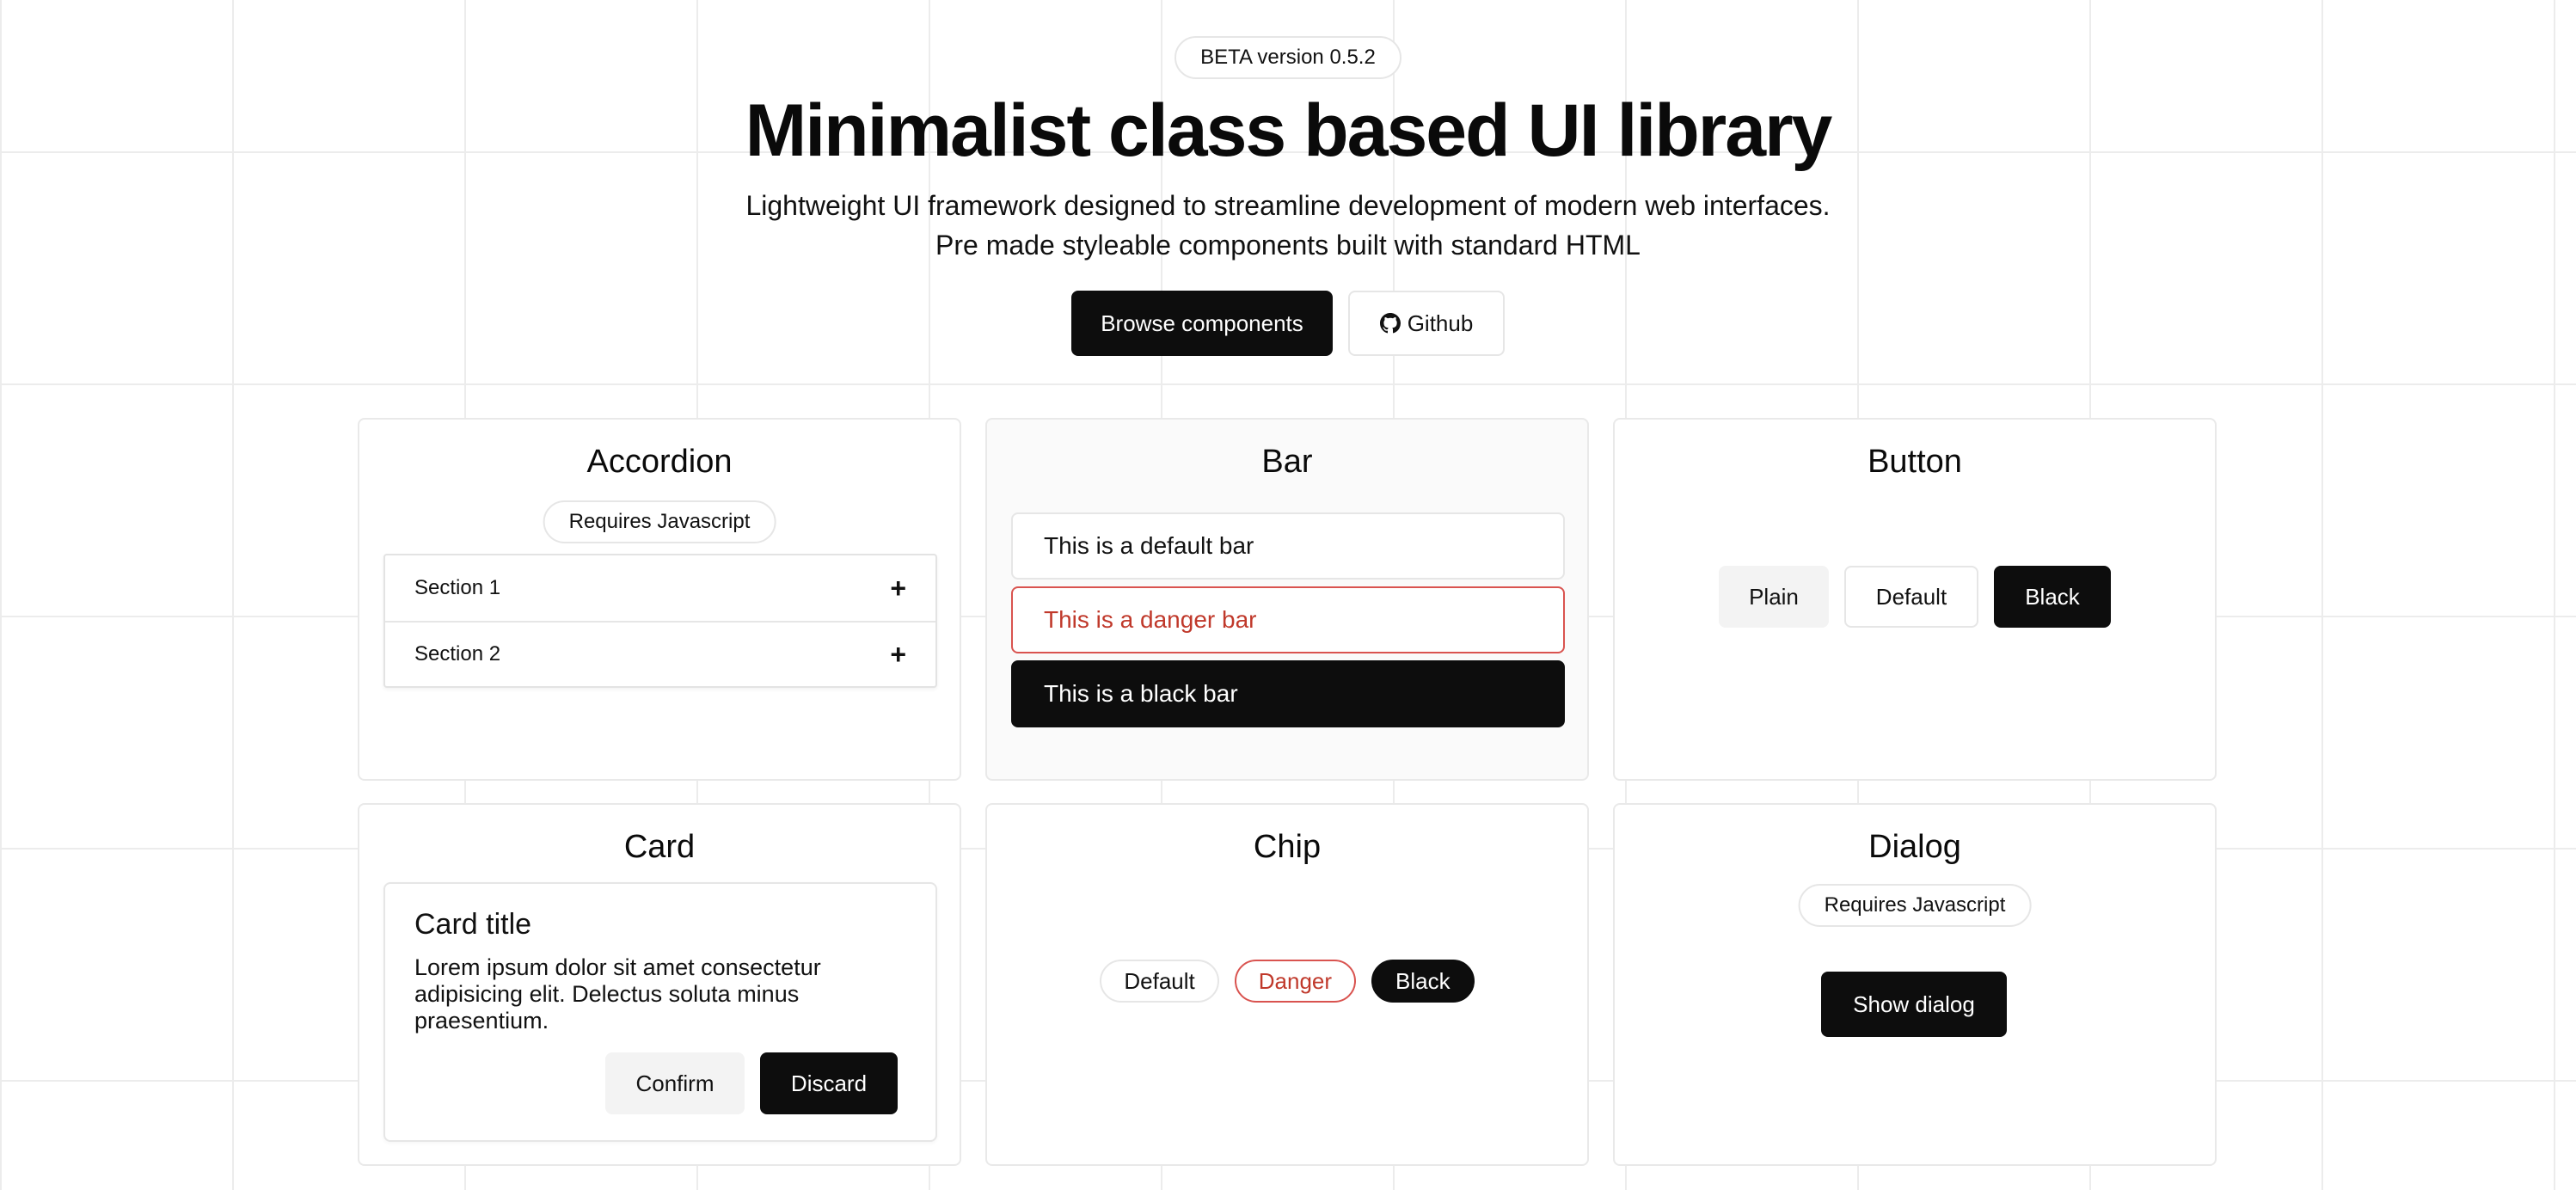  Describe the element at coordinates (751, 1083) in the screenshot. I see `card-actions: Confirm Discard` at that location.